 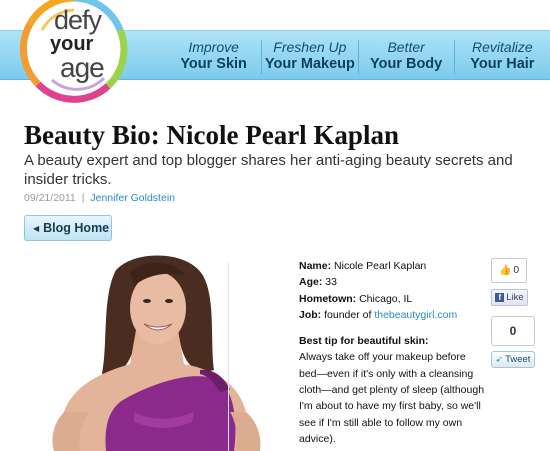 What do you see at coordinates (36, 228) in the screenshot?
I see `left-arrow-icon: ◀` at bounding box center [36, 228].